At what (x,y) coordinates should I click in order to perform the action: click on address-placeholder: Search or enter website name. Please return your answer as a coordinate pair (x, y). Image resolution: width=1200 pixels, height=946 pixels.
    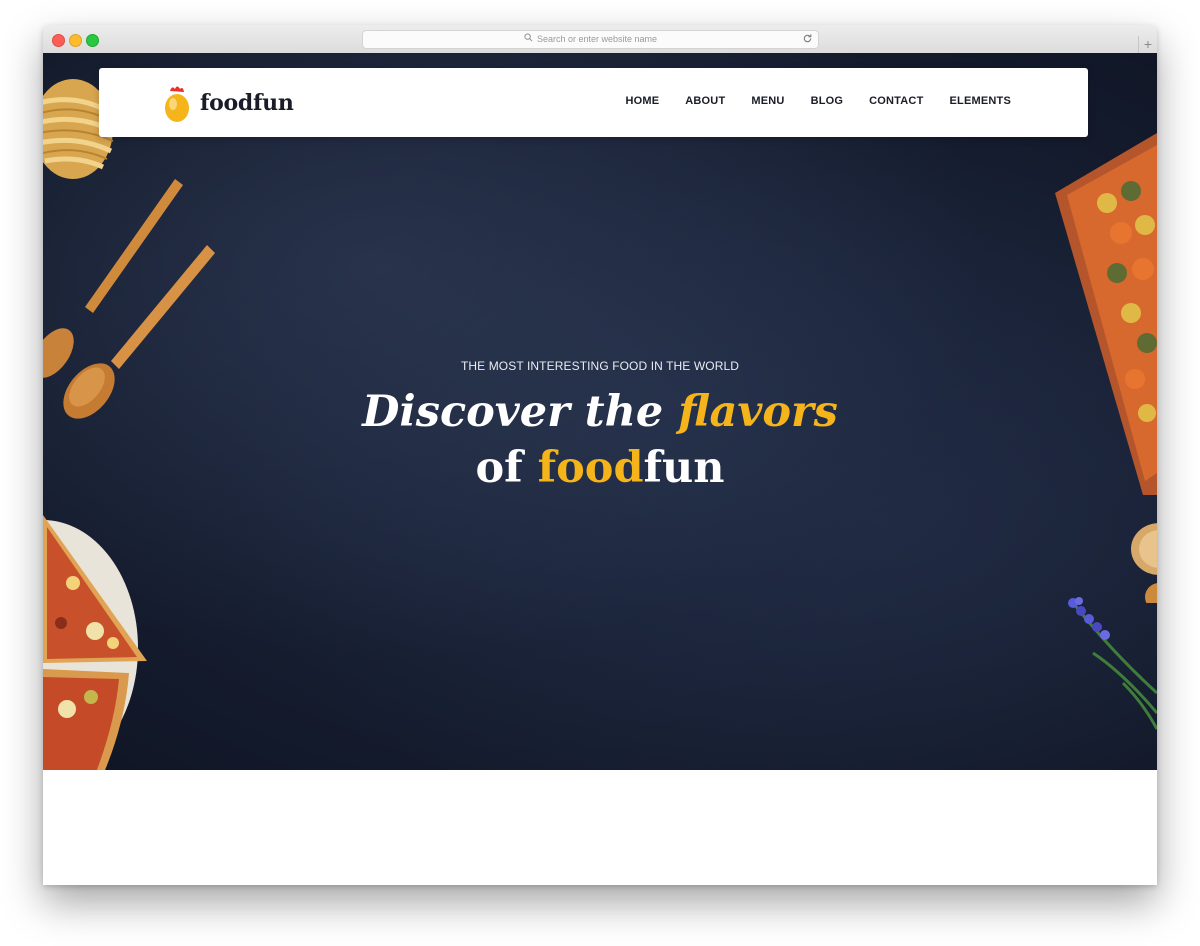
    Looking at the image, I should click on (597, 39).